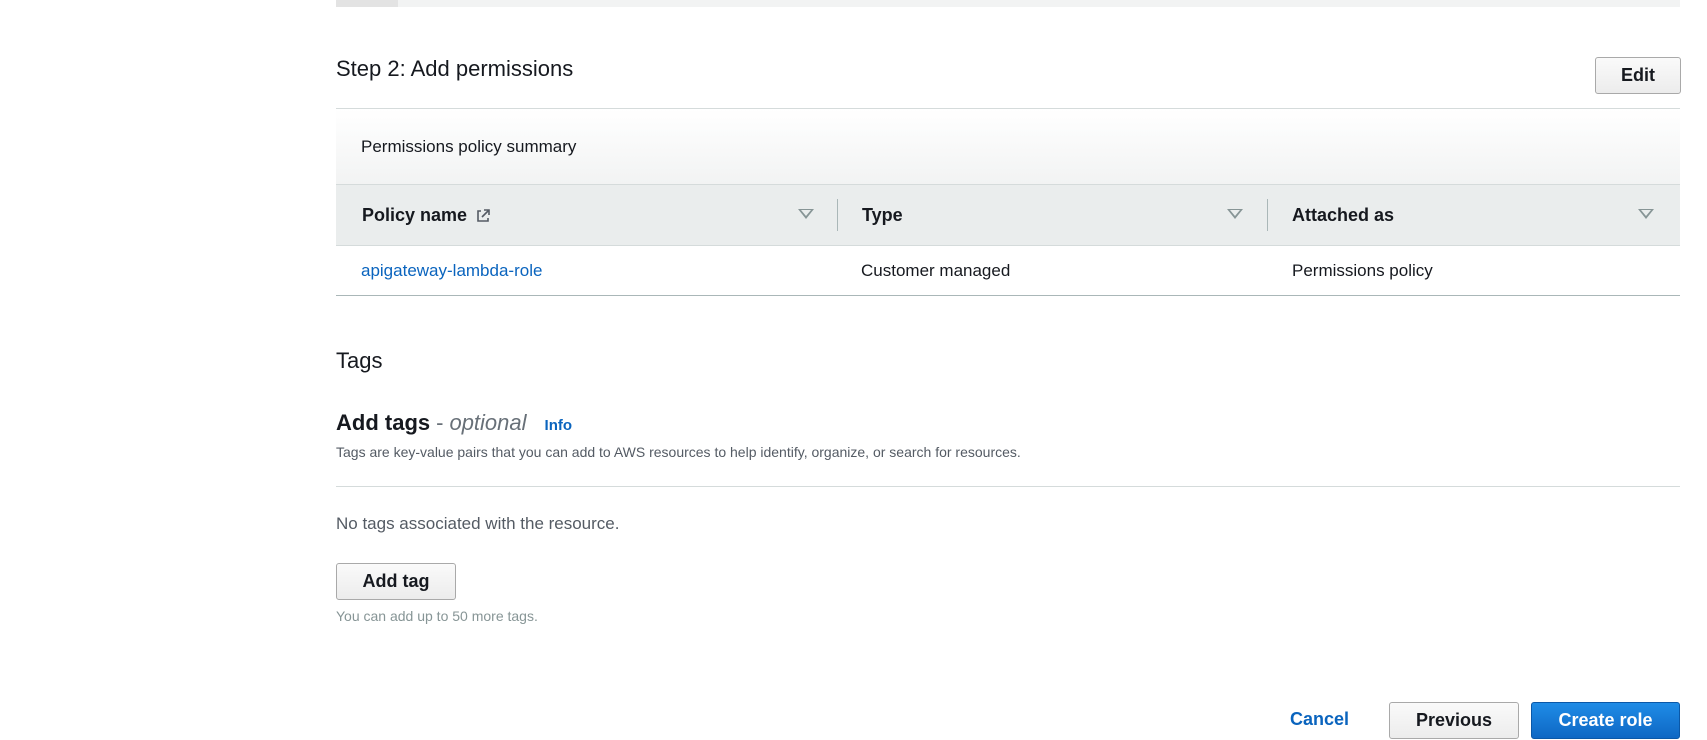 The image size is (1707, 740). Describe the element at coordinates (1008, 486) in the screenshot. I see `tags-divider` at that location.